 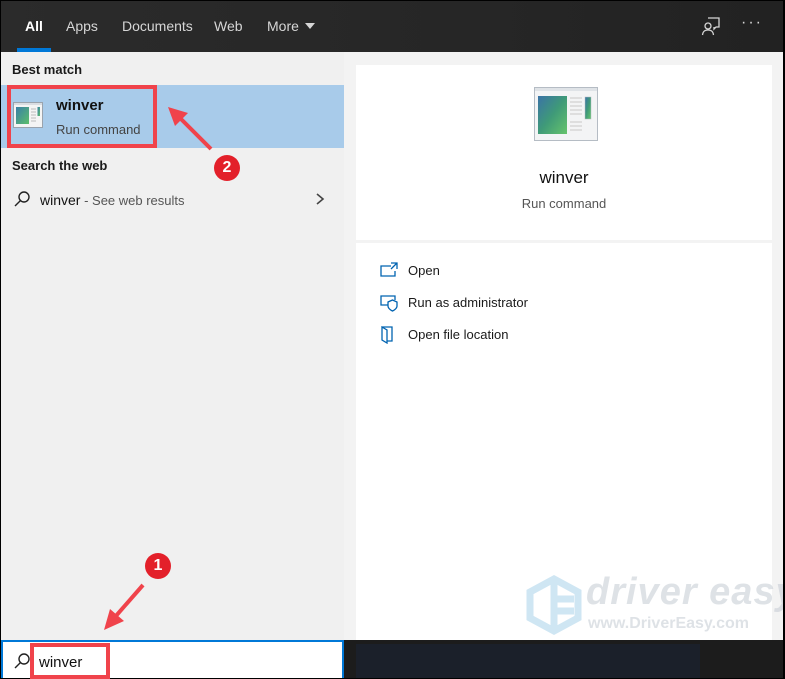 What do you see at coordinates (530, 272) in the screenshot?
I see `action-open: Open` at bounding box center [530, 272].